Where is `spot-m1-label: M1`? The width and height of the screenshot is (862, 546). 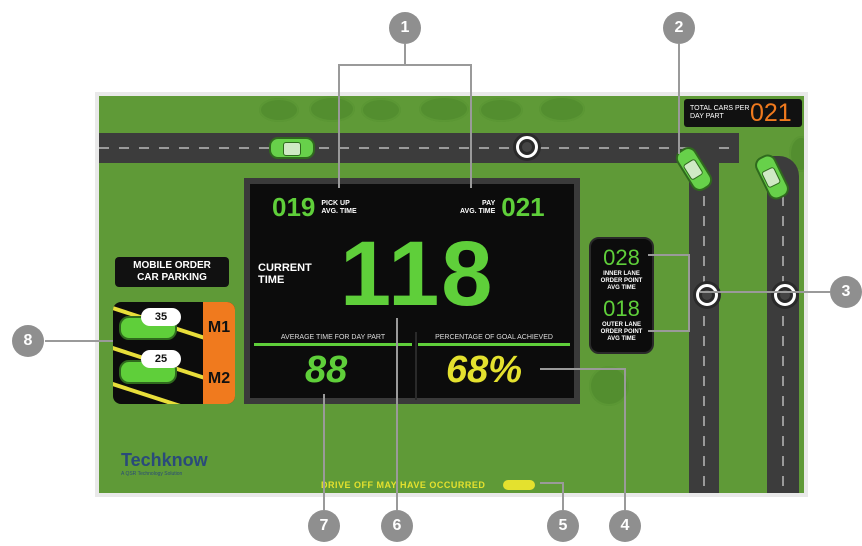 spot-m1-label: M1 is located at coordinates (219, 327).